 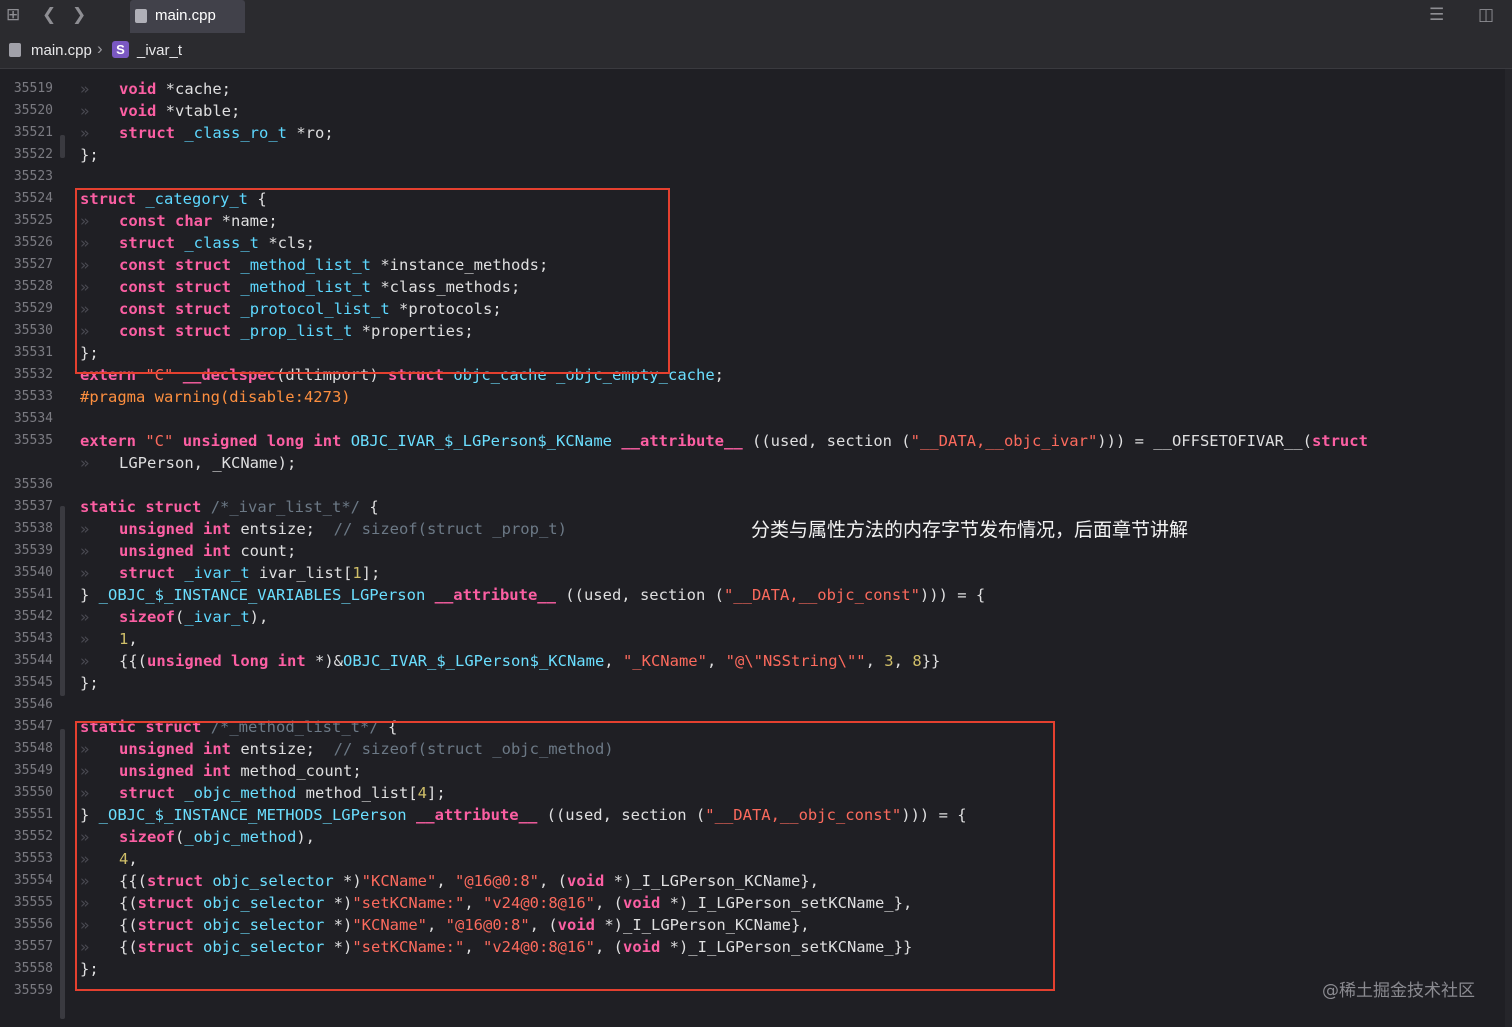 I want to click on line-number: 35520, so click(x=33, y=110).